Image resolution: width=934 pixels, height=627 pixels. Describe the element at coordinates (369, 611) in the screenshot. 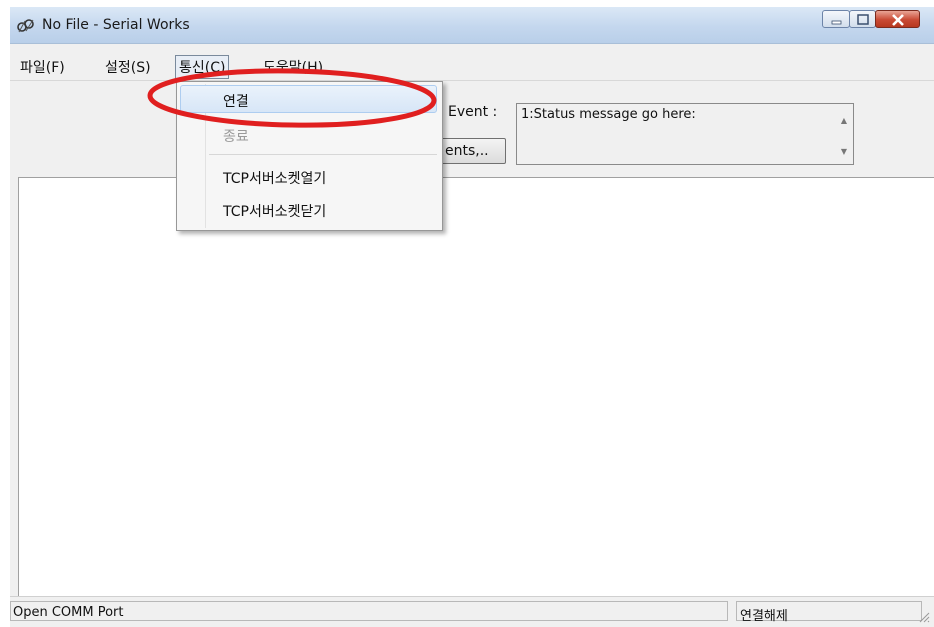

I see `status-bar-left: Open COMM Port` at that location.